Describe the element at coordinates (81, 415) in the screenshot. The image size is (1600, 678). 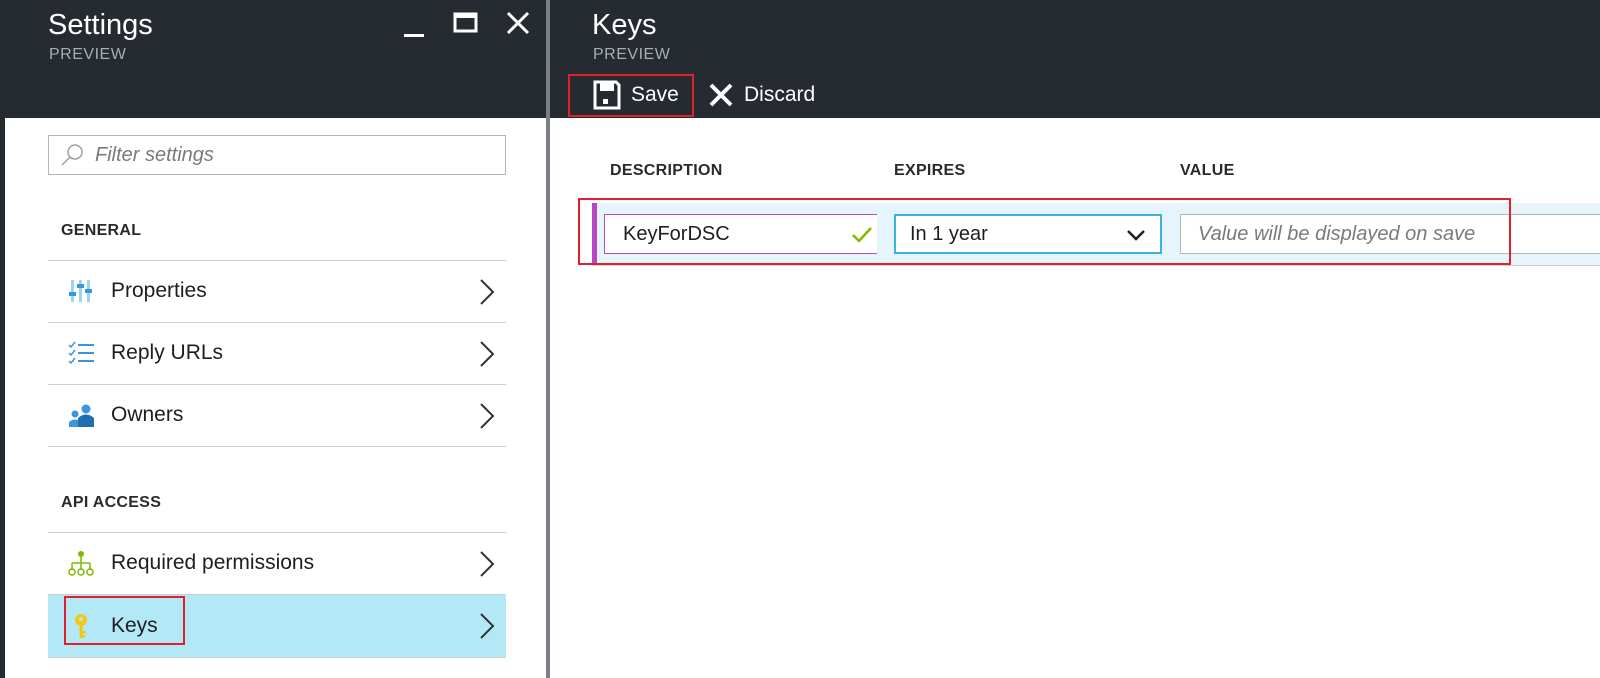
I see `owners-icon` at that location.